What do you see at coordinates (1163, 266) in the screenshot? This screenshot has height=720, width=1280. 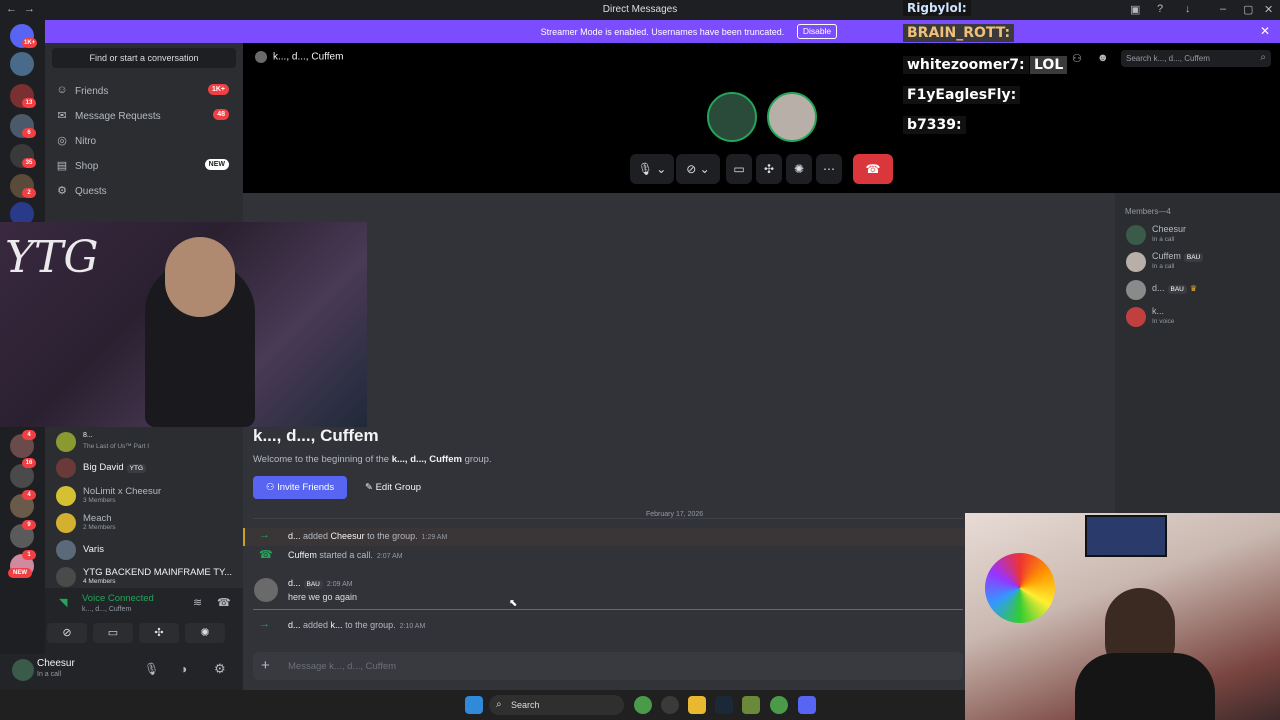 I see `member-status: In a call` at bounding box center [1163, 266].